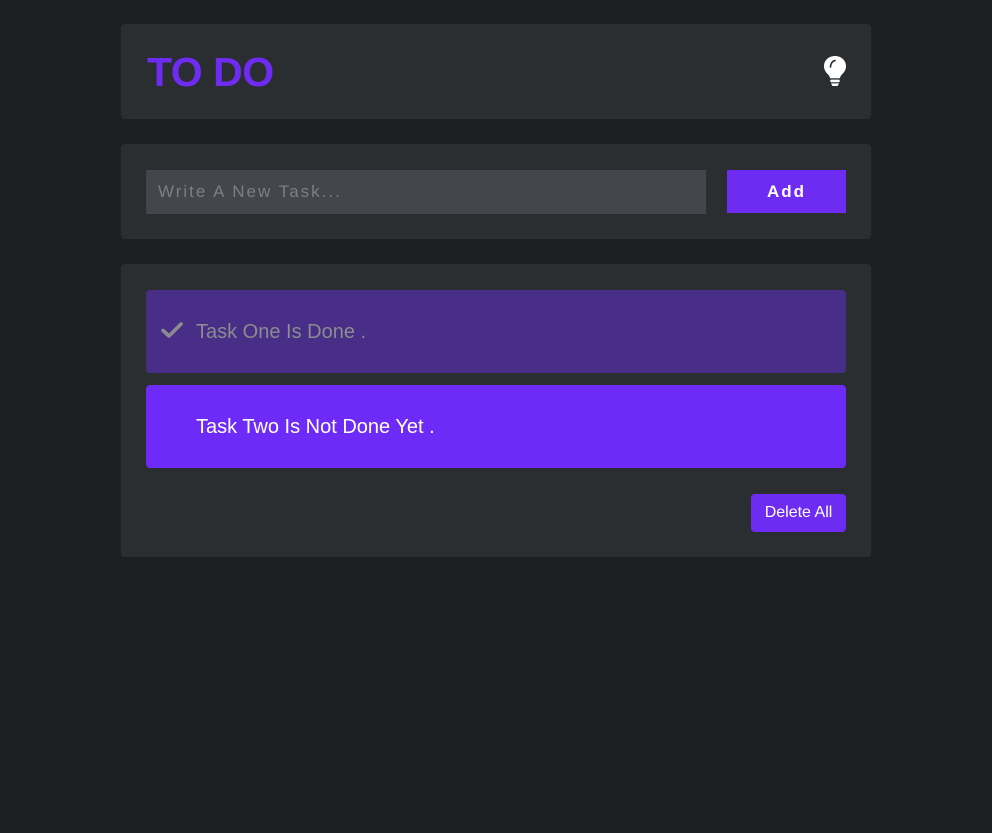 The width and height of the screenshot is (992, 833). I want to click on page-title: TO DO, so click(210, 72).